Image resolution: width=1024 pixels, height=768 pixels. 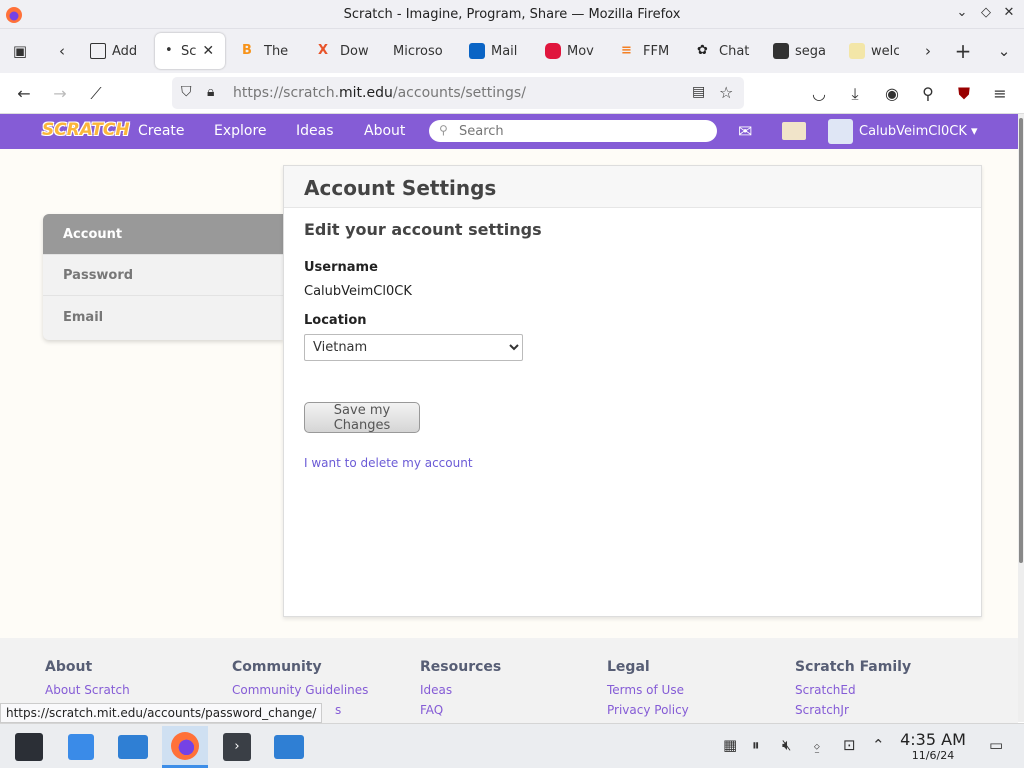 What do you see at coordinates (276, 51) in the screenshot?
I see `tab-label: The` at bounding box center [276, 51].